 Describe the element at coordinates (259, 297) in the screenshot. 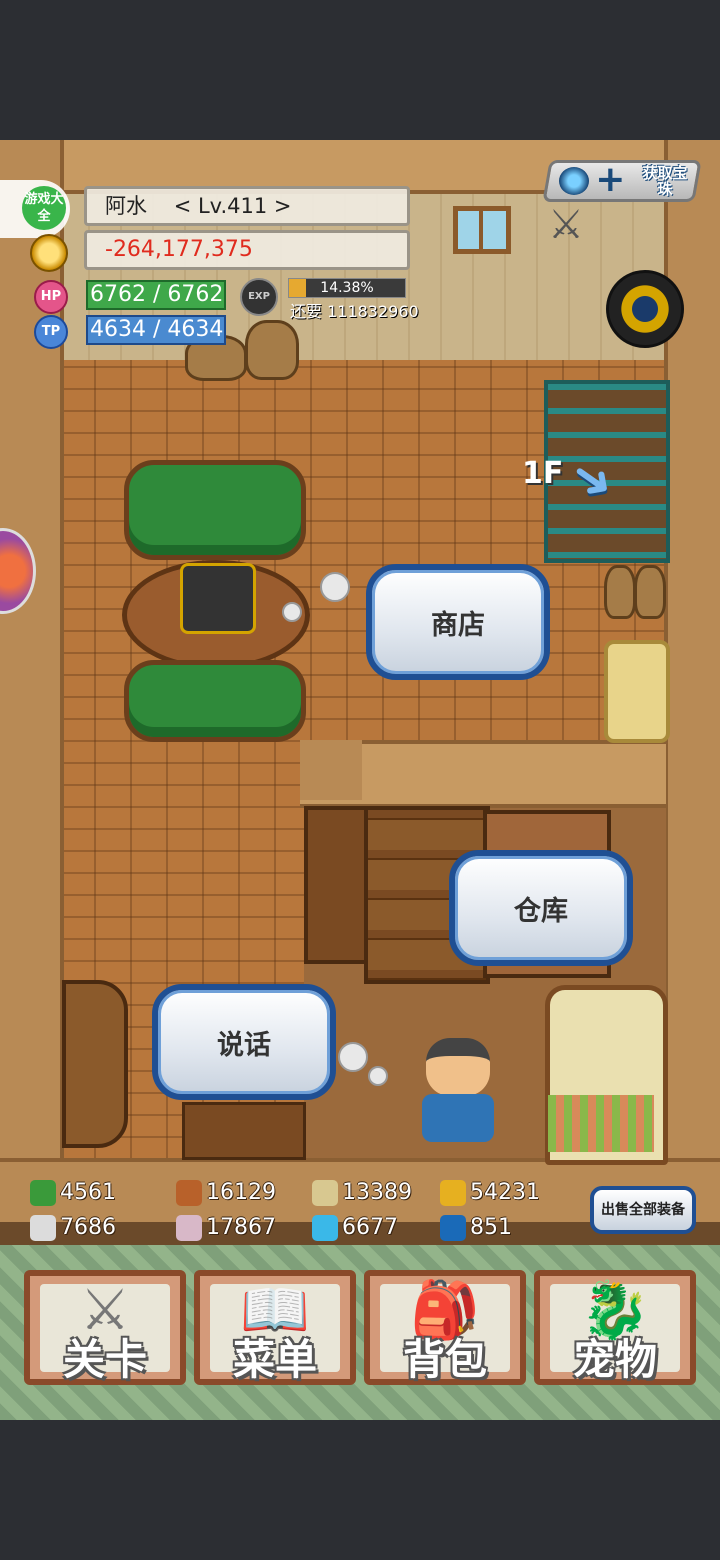

I see `exp-icon: EXP` at that location.